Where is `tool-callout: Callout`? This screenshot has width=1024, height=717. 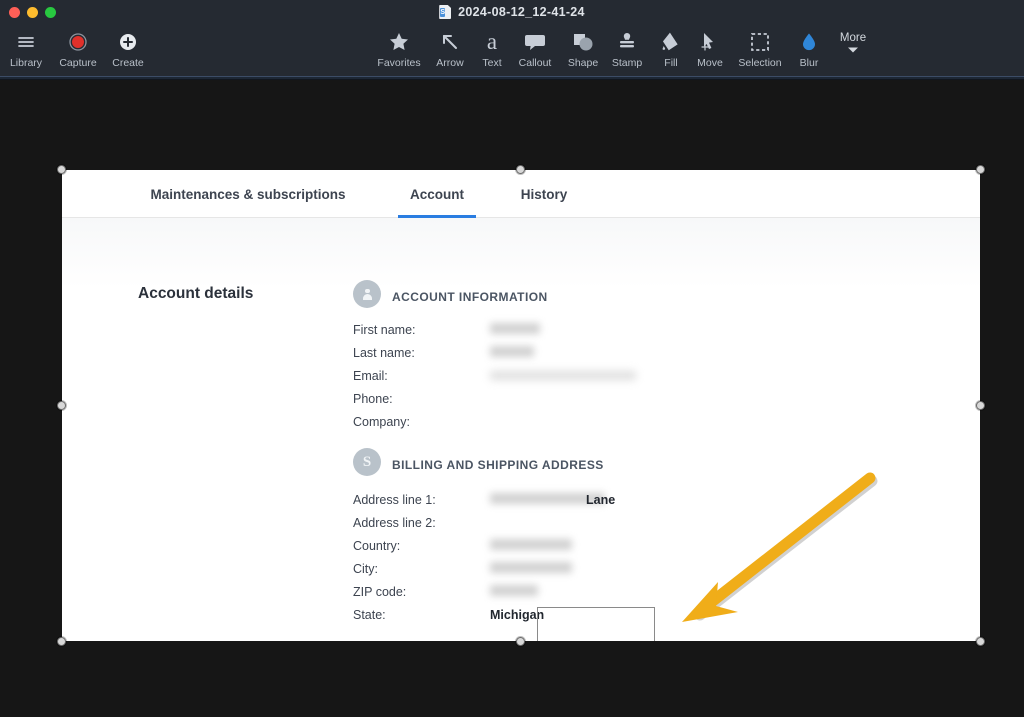
tool-callout: Callout is located at coordinates (535, 50).